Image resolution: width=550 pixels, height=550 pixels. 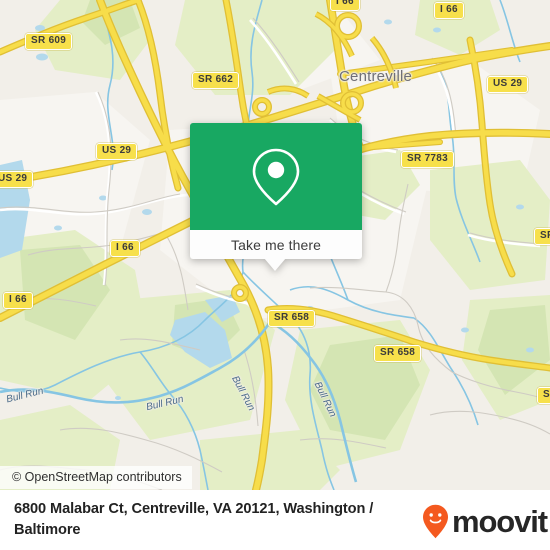 What do you see at coordinates (49, 41) in the screenshot?
I see `road-shield: SR 609` at bounding box center [49, 41].